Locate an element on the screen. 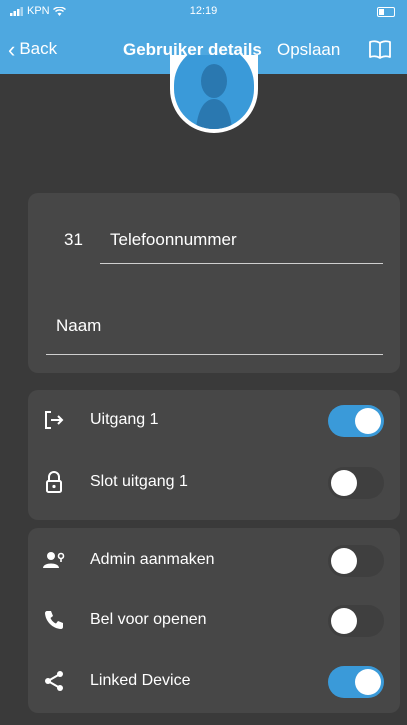 This screenshot has width=407, height=725. chevron-left-icon: ‹ is located at coordinates (12, 49).